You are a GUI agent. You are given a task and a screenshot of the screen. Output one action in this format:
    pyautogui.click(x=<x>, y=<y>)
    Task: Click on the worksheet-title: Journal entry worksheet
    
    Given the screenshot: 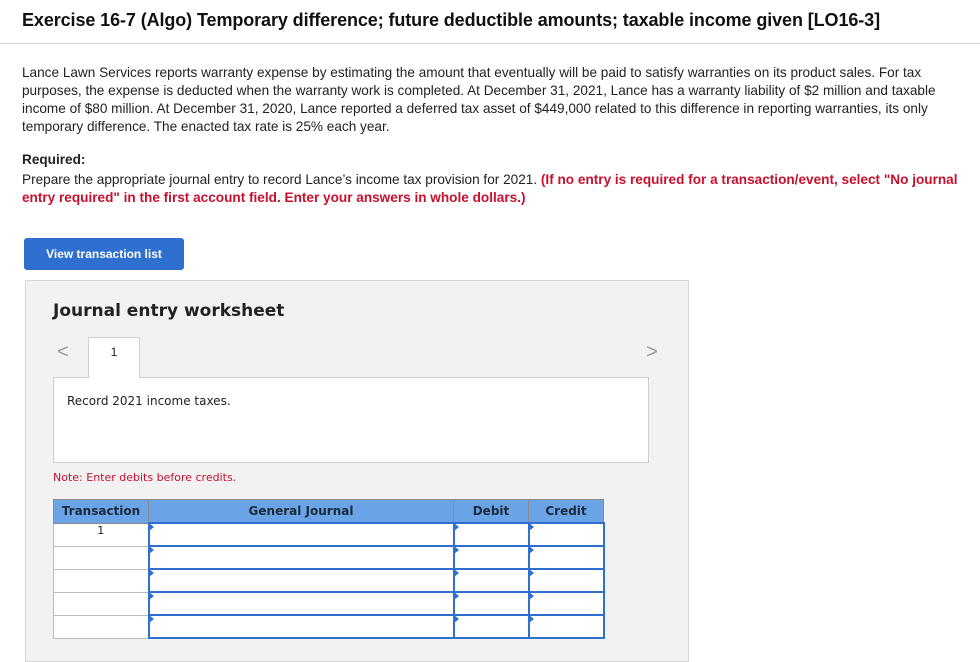 What is the action you would take?
    pyautogui.click(x=169, y=311)
    